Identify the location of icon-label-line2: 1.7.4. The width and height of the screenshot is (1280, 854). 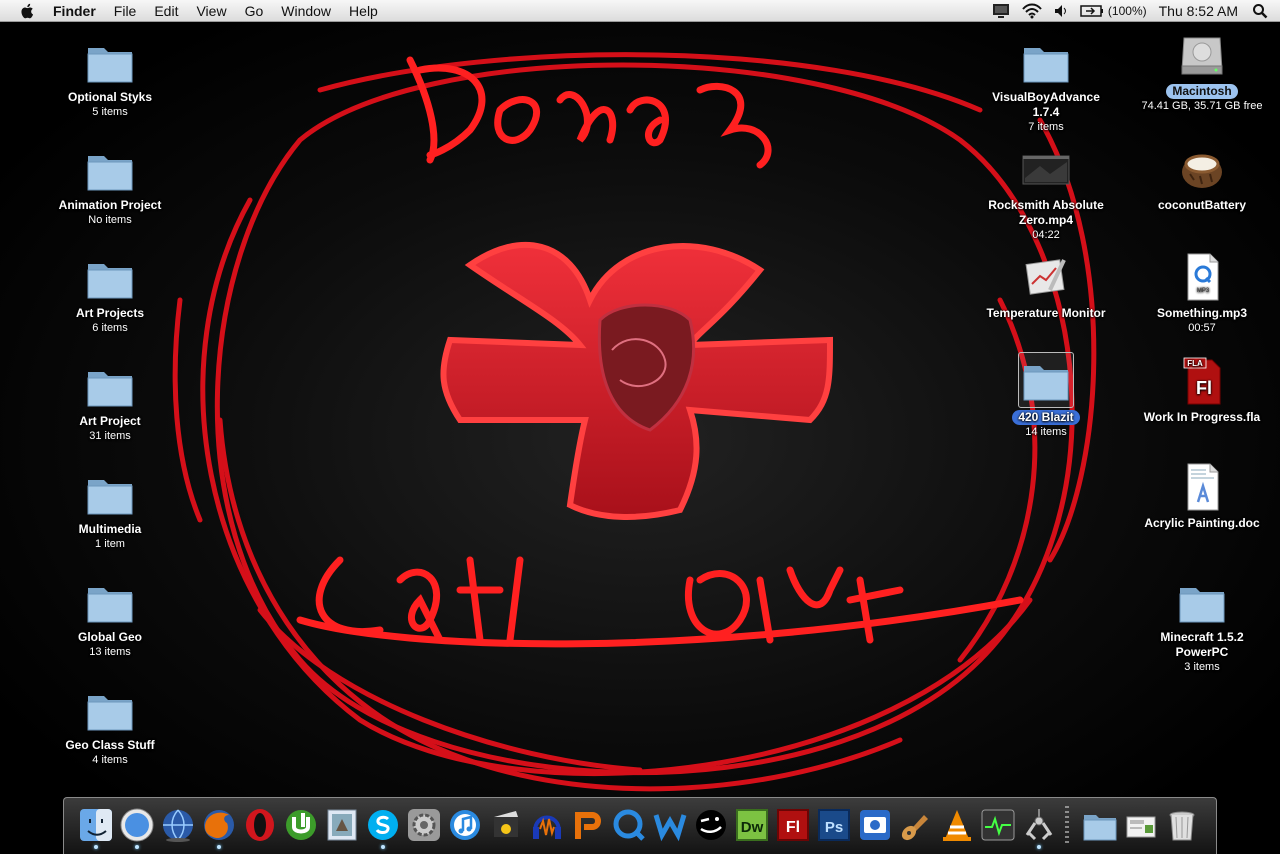
(1046, 112).